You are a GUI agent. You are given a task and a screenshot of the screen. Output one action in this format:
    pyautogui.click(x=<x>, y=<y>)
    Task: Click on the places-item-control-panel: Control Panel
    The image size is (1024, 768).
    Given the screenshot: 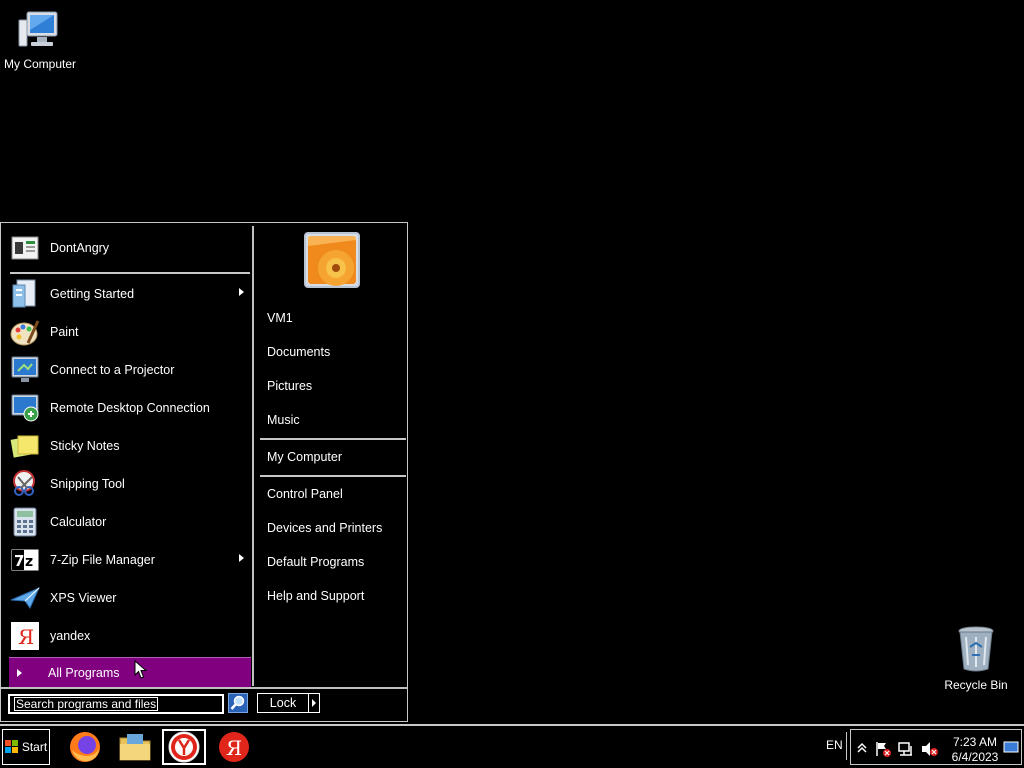 What is the action you would take?
    pyautogui.click(x=305, y=494)
    